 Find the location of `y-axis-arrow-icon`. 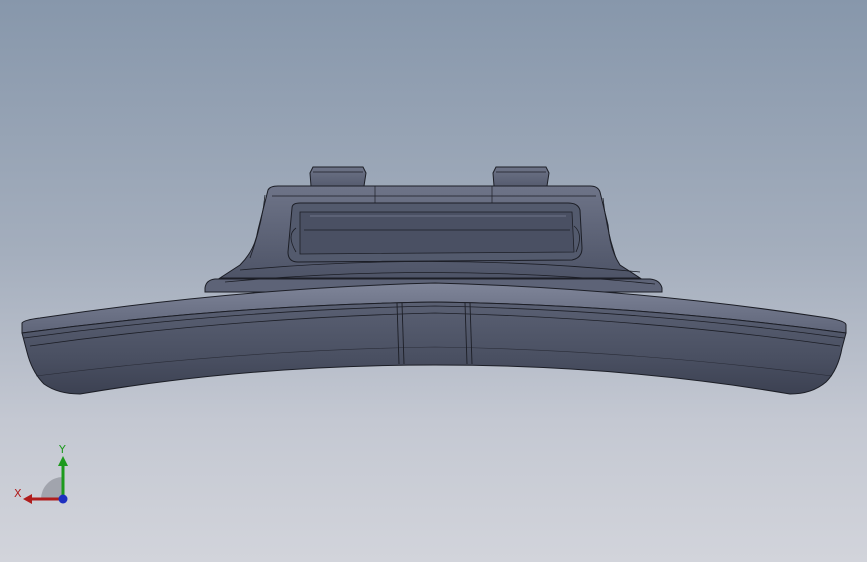

y-axis-arrow-icon is located at coordinates (63, 461).